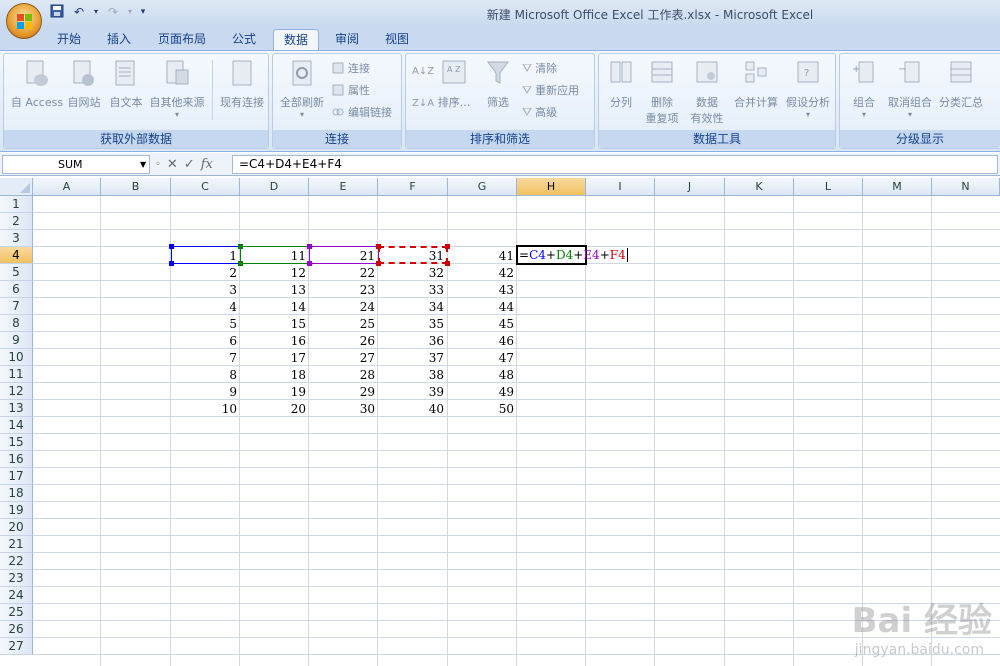  What do you see at coordinates (482, 374) in the screenshot?
I see `cell-g11: 48` at bounding box center [482, 374].